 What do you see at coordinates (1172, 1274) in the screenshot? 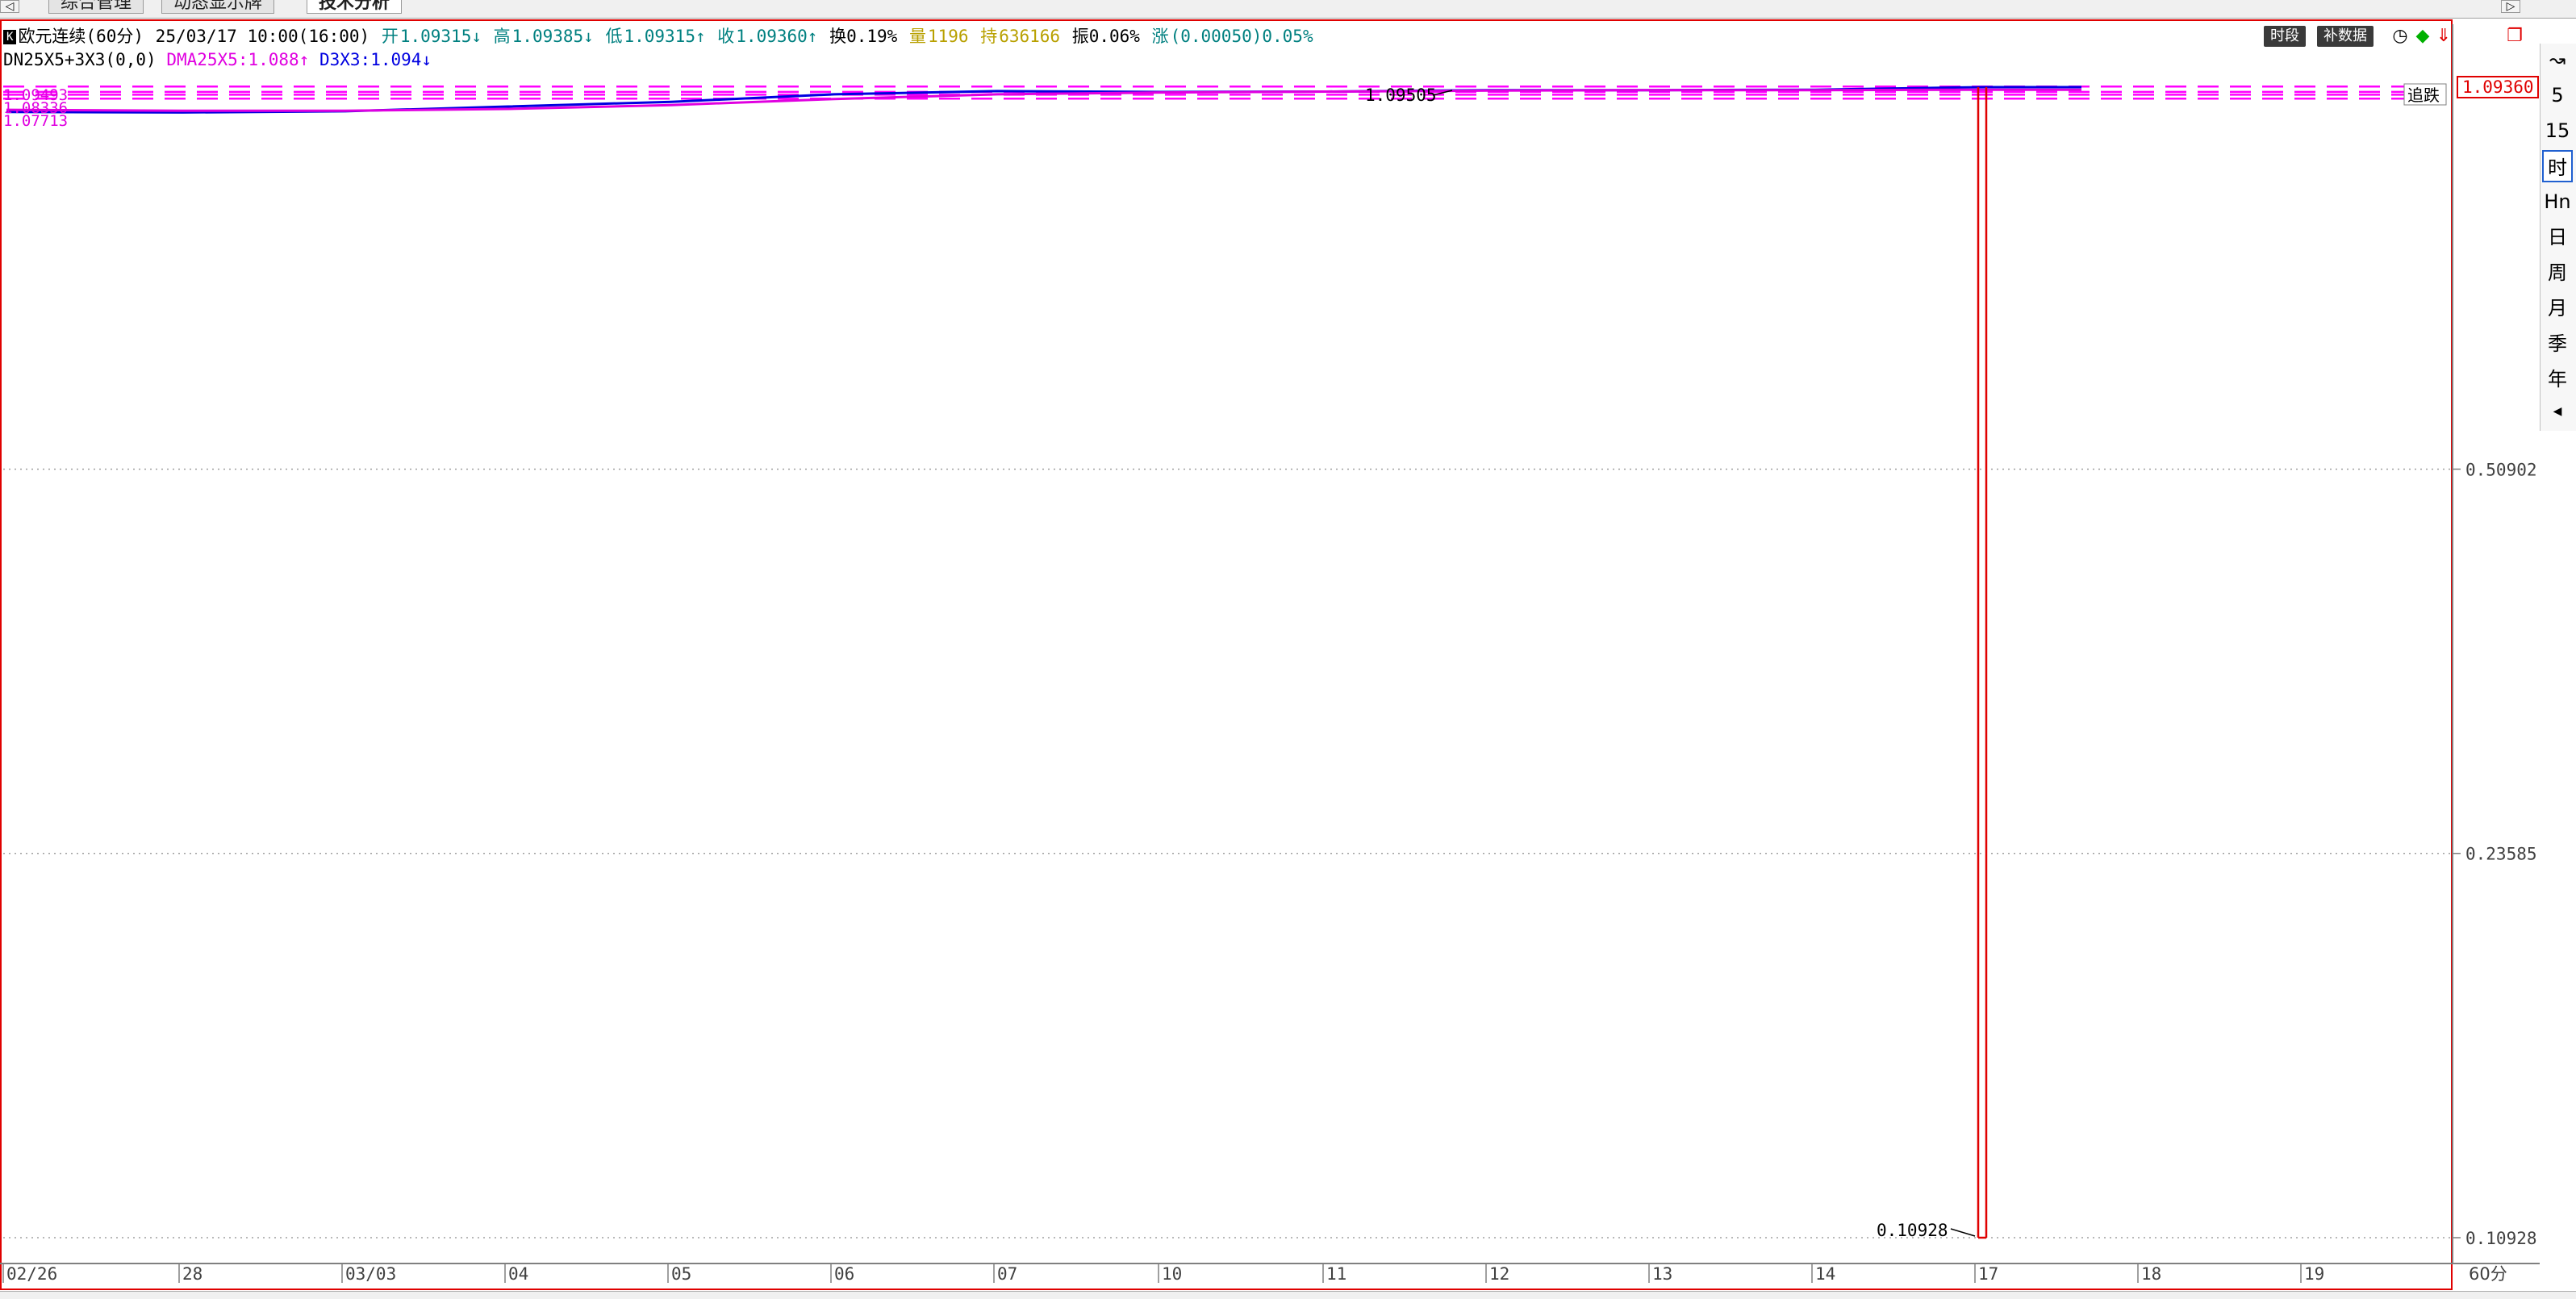
I see `x-tick-label: 10` at bounding box center [1172, 1274].